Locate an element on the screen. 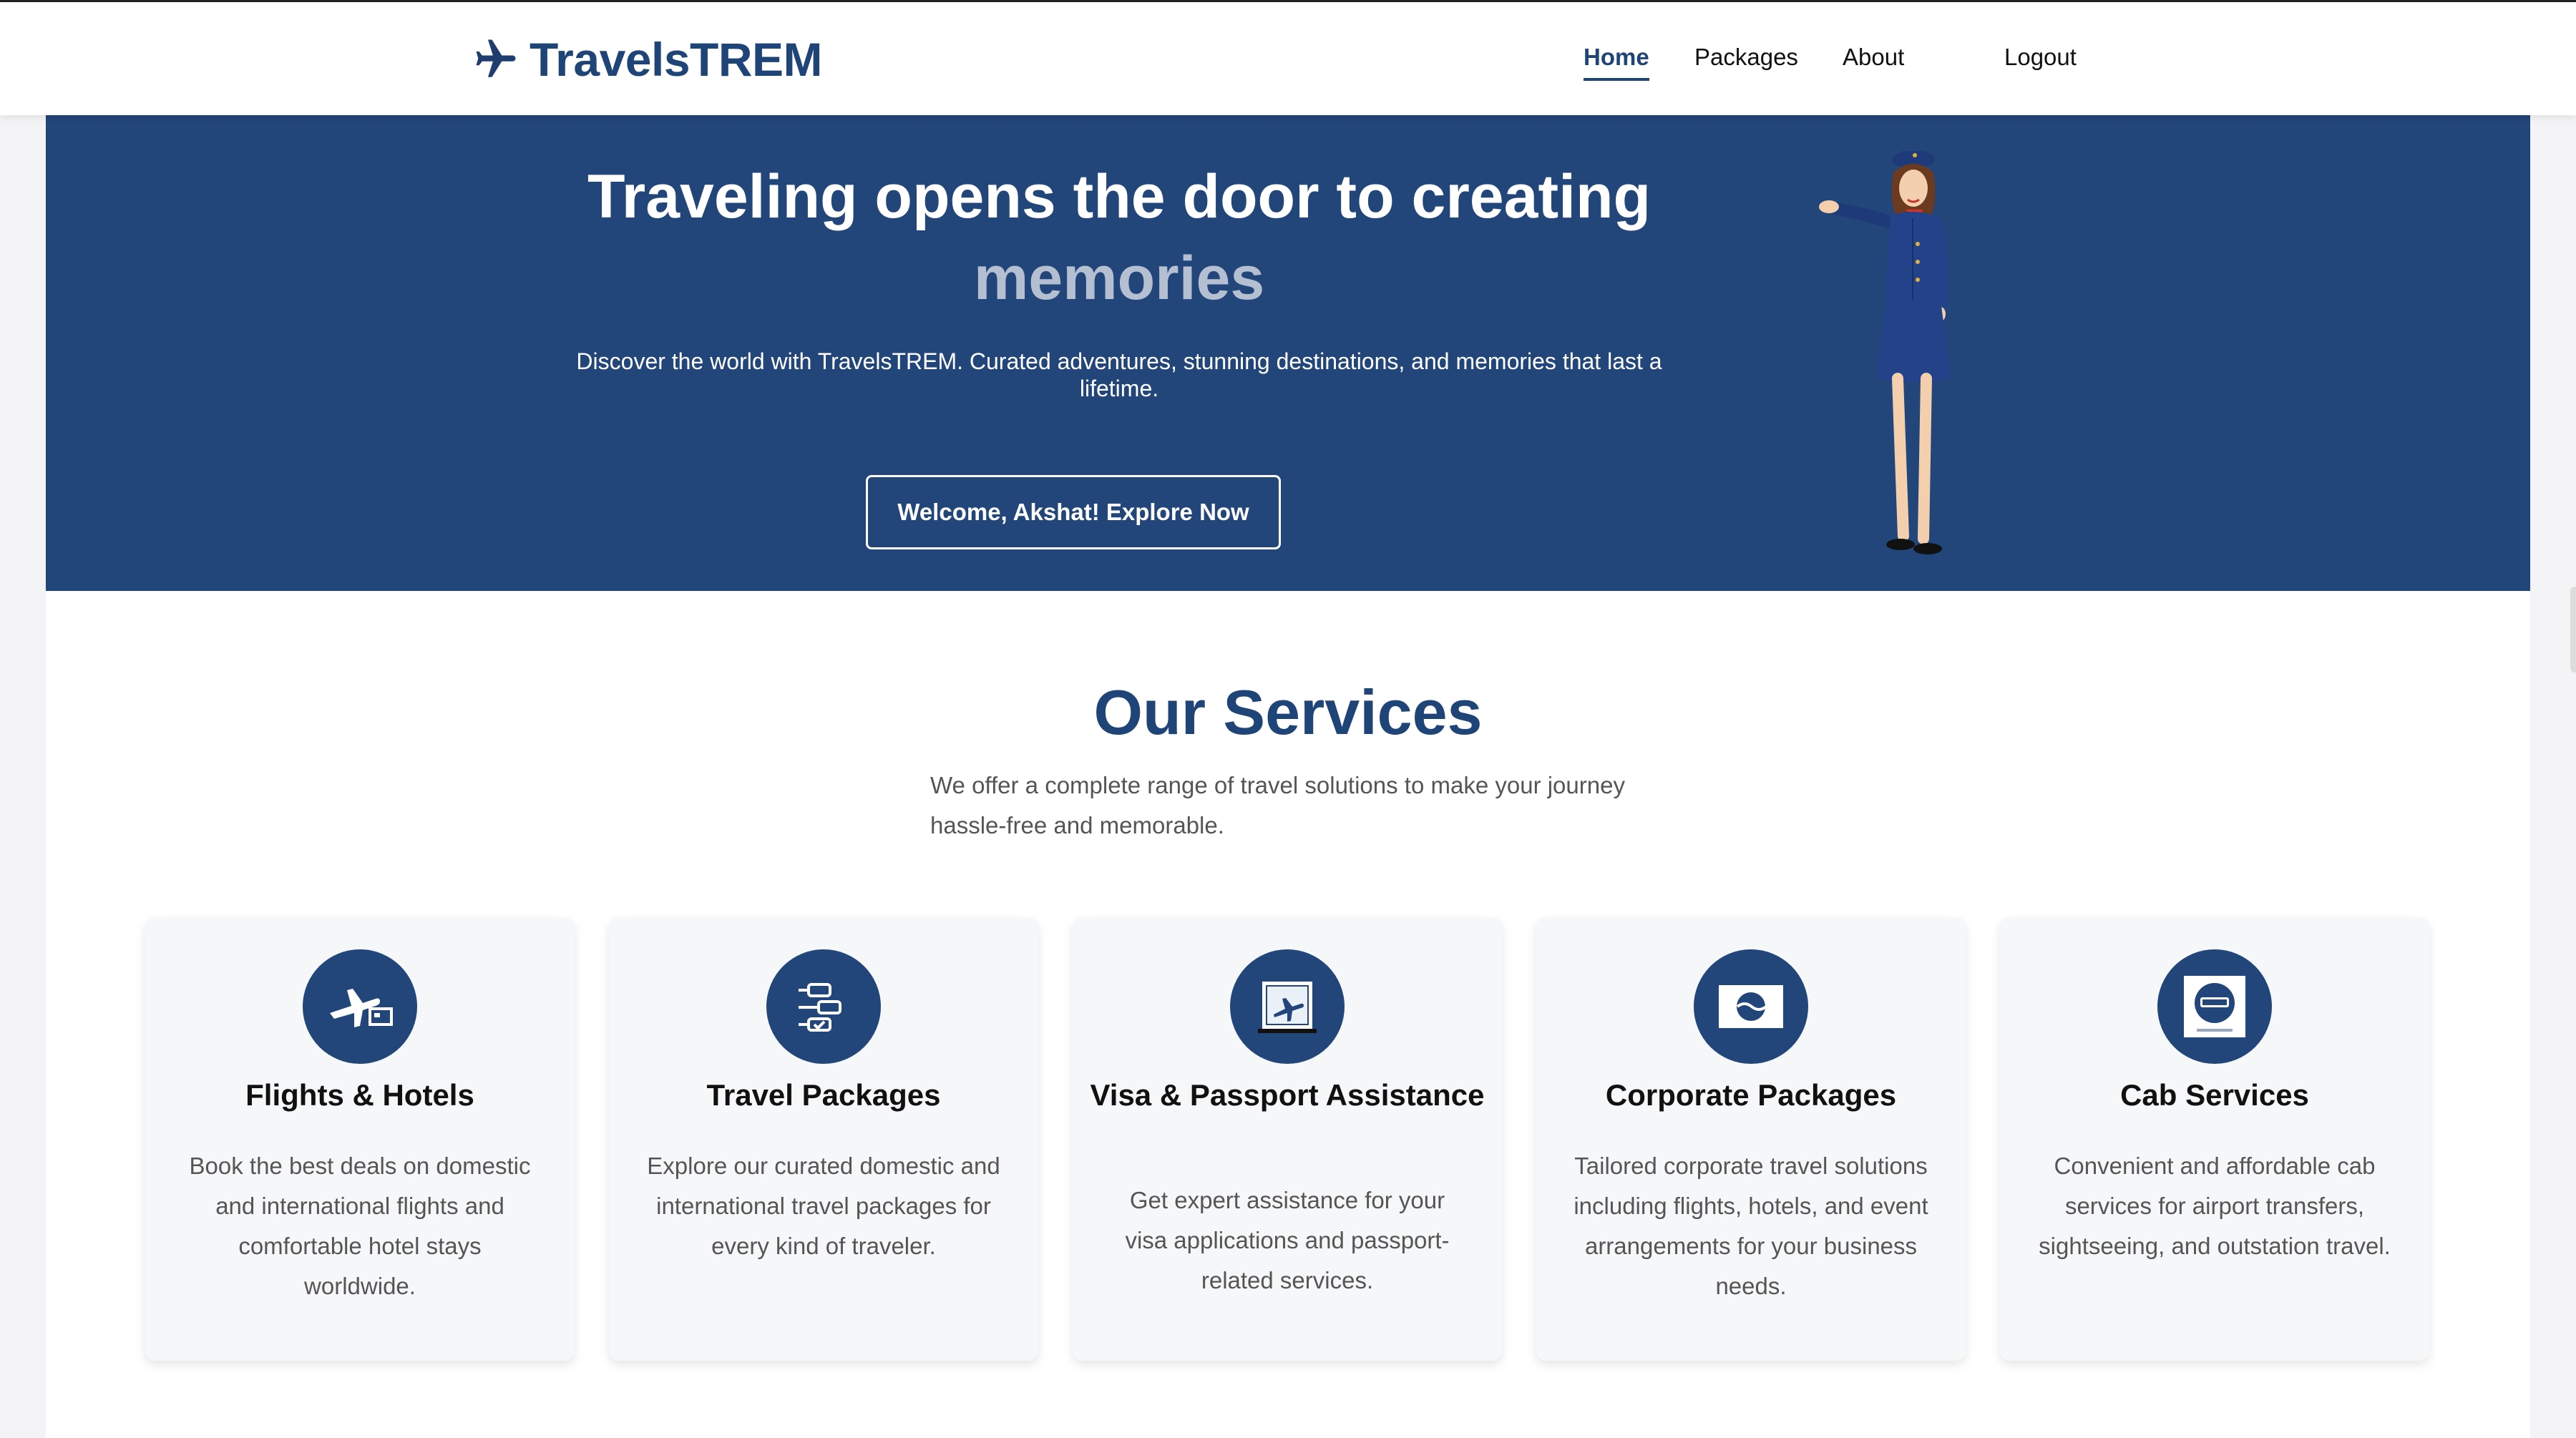 The width and height of the screenshot is (2576, 1438). services-title: Our Services is located at coordinates (1288, 712).